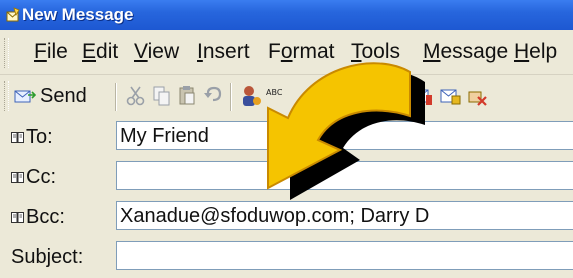  Describe the element at coordinates (344, 175) in the screenshot. I see `cc-field` at that location.